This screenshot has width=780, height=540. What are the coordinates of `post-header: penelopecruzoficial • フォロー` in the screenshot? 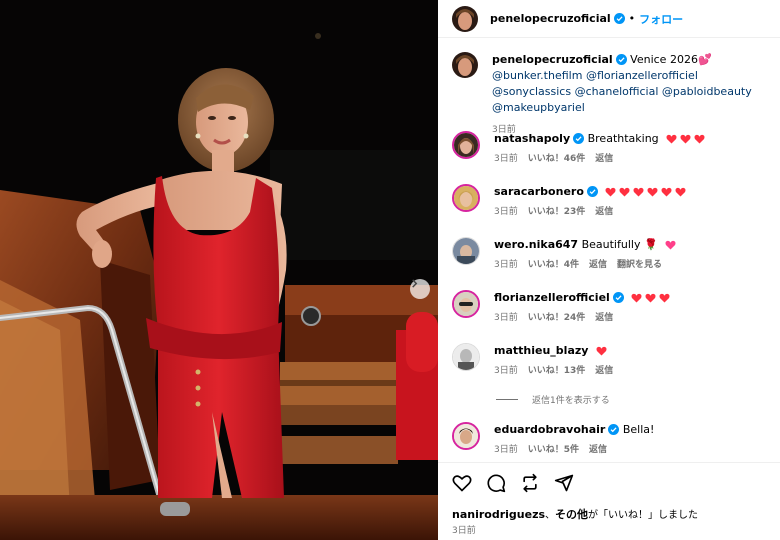 It's located at (609, 19).